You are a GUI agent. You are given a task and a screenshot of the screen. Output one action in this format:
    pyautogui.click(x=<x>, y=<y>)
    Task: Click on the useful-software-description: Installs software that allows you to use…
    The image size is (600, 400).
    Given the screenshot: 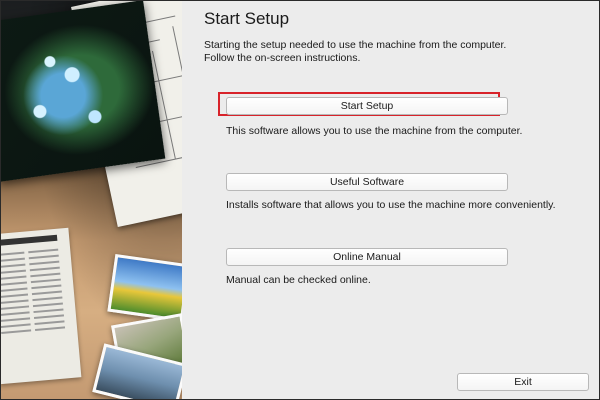 What is the action you would take?
    pyautogui.click(x=391, y=205)
    